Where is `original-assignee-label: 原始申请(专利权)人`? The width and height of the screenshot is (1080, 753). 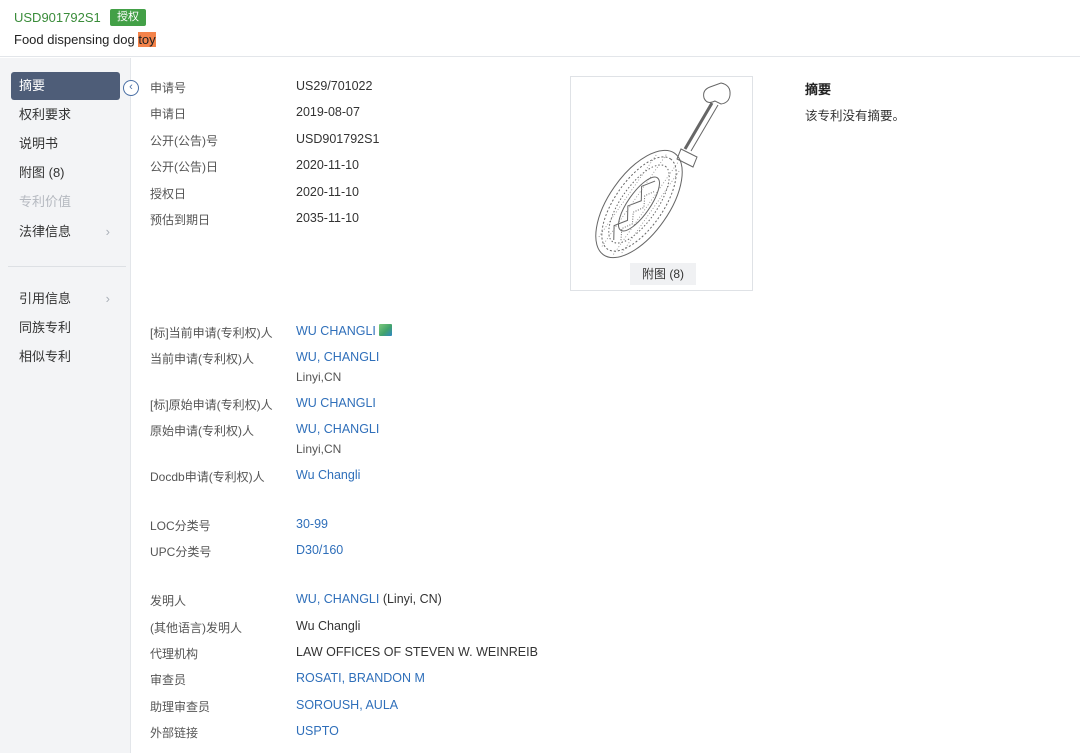 original-assignee-label: 原始申请(专利权)人 is located at coordinates (202, 431).